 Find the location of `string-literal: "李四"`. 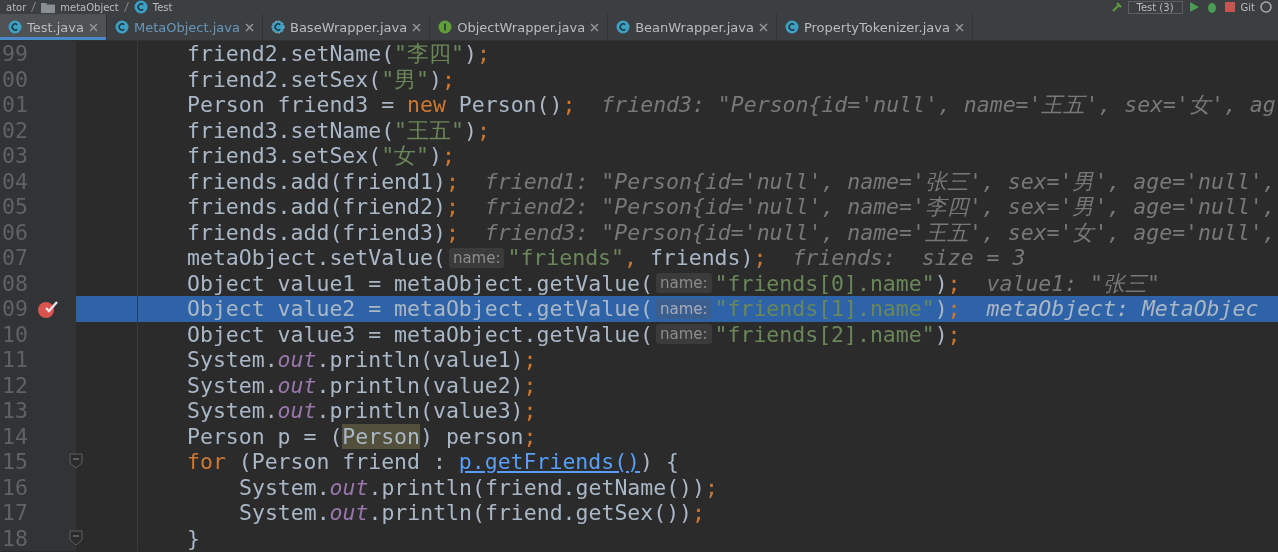

string-literal: "李四" is located at coordinates (429, 54).